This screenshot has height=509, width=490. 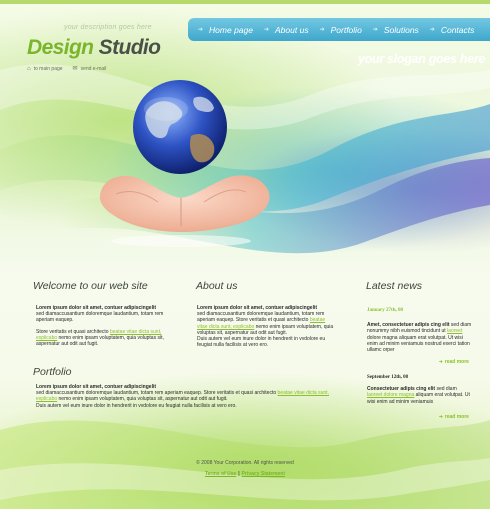 What do you see at coordinates (108, 27) in the screenshot?
I see `header-tagline: your description goes here` at bounding box center [108, 27].